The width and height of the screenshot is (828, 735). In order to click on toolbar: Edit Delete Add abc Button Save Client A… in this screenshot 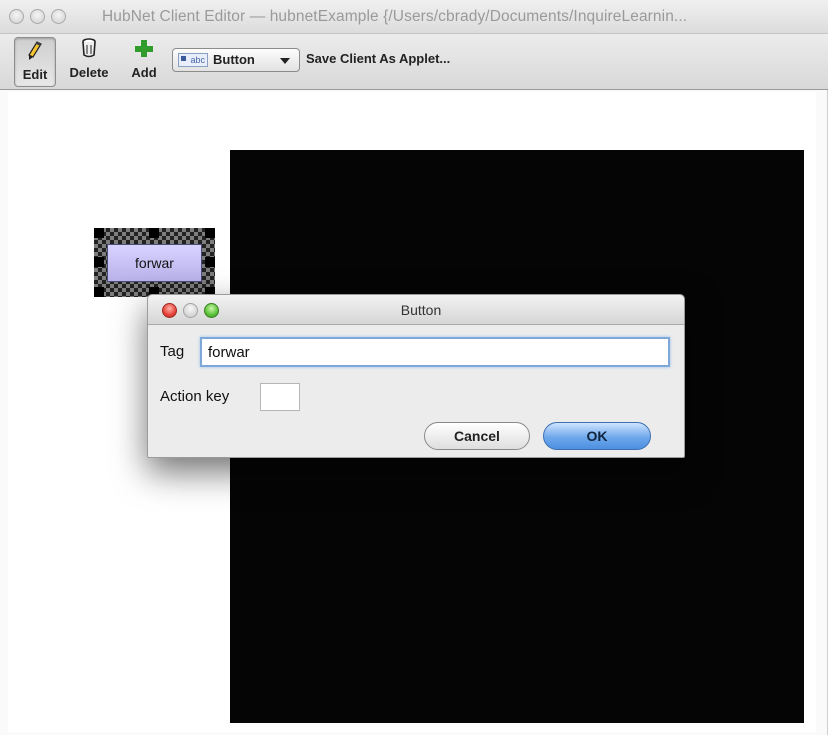, I will do `click(414, 62)`.